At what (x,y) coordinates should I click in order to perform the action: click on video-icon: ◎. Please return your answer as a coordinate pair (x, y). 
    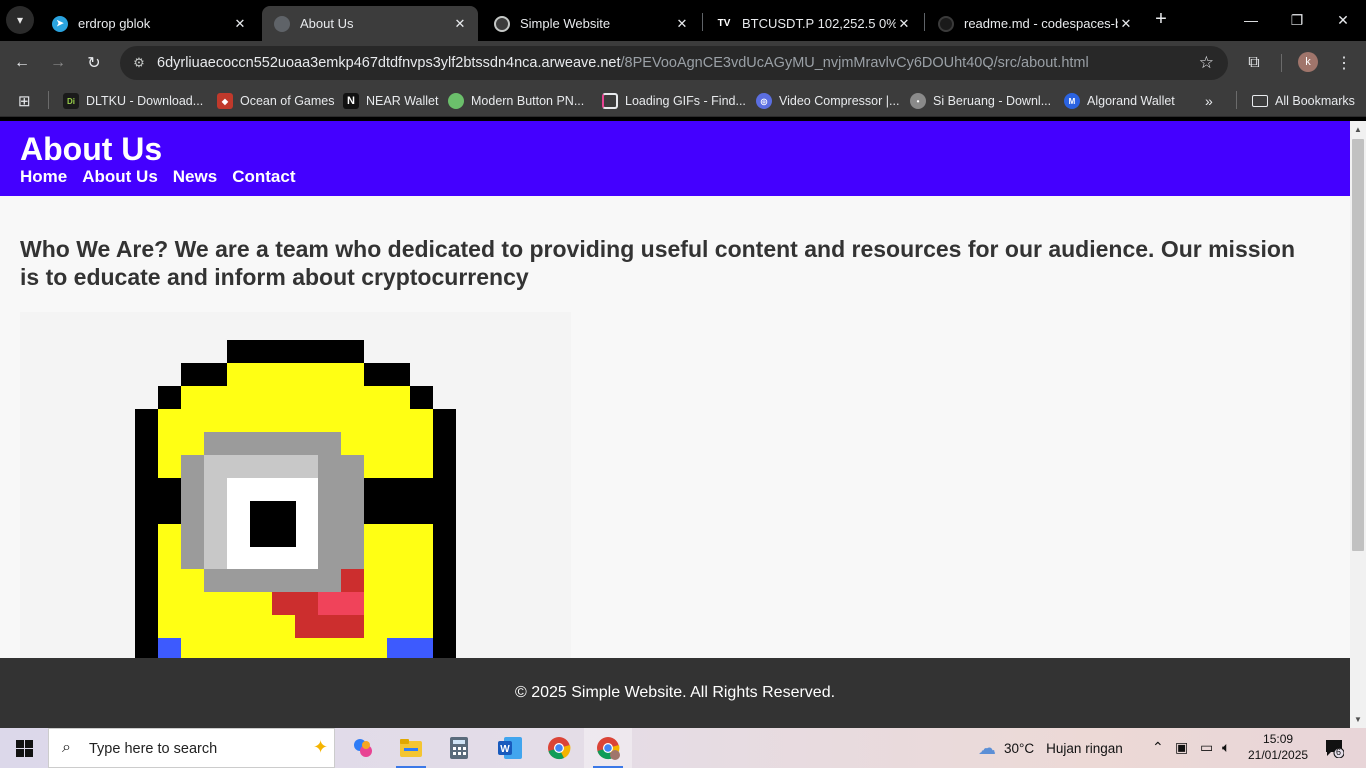
    Looking at the image, I should click on (764, 101).